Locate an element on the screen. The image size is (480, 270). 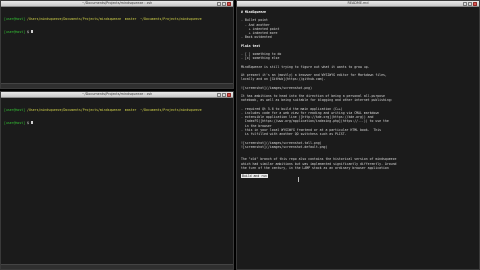
terminal-bottom-statusbar is located at coordinates (117, 266).